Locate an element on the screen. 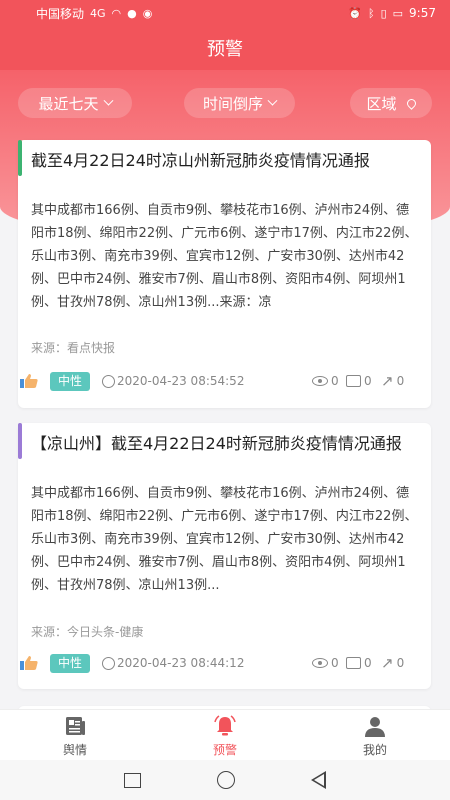  date-range-filter: 最近七天 is located at coordinates (75, 103).